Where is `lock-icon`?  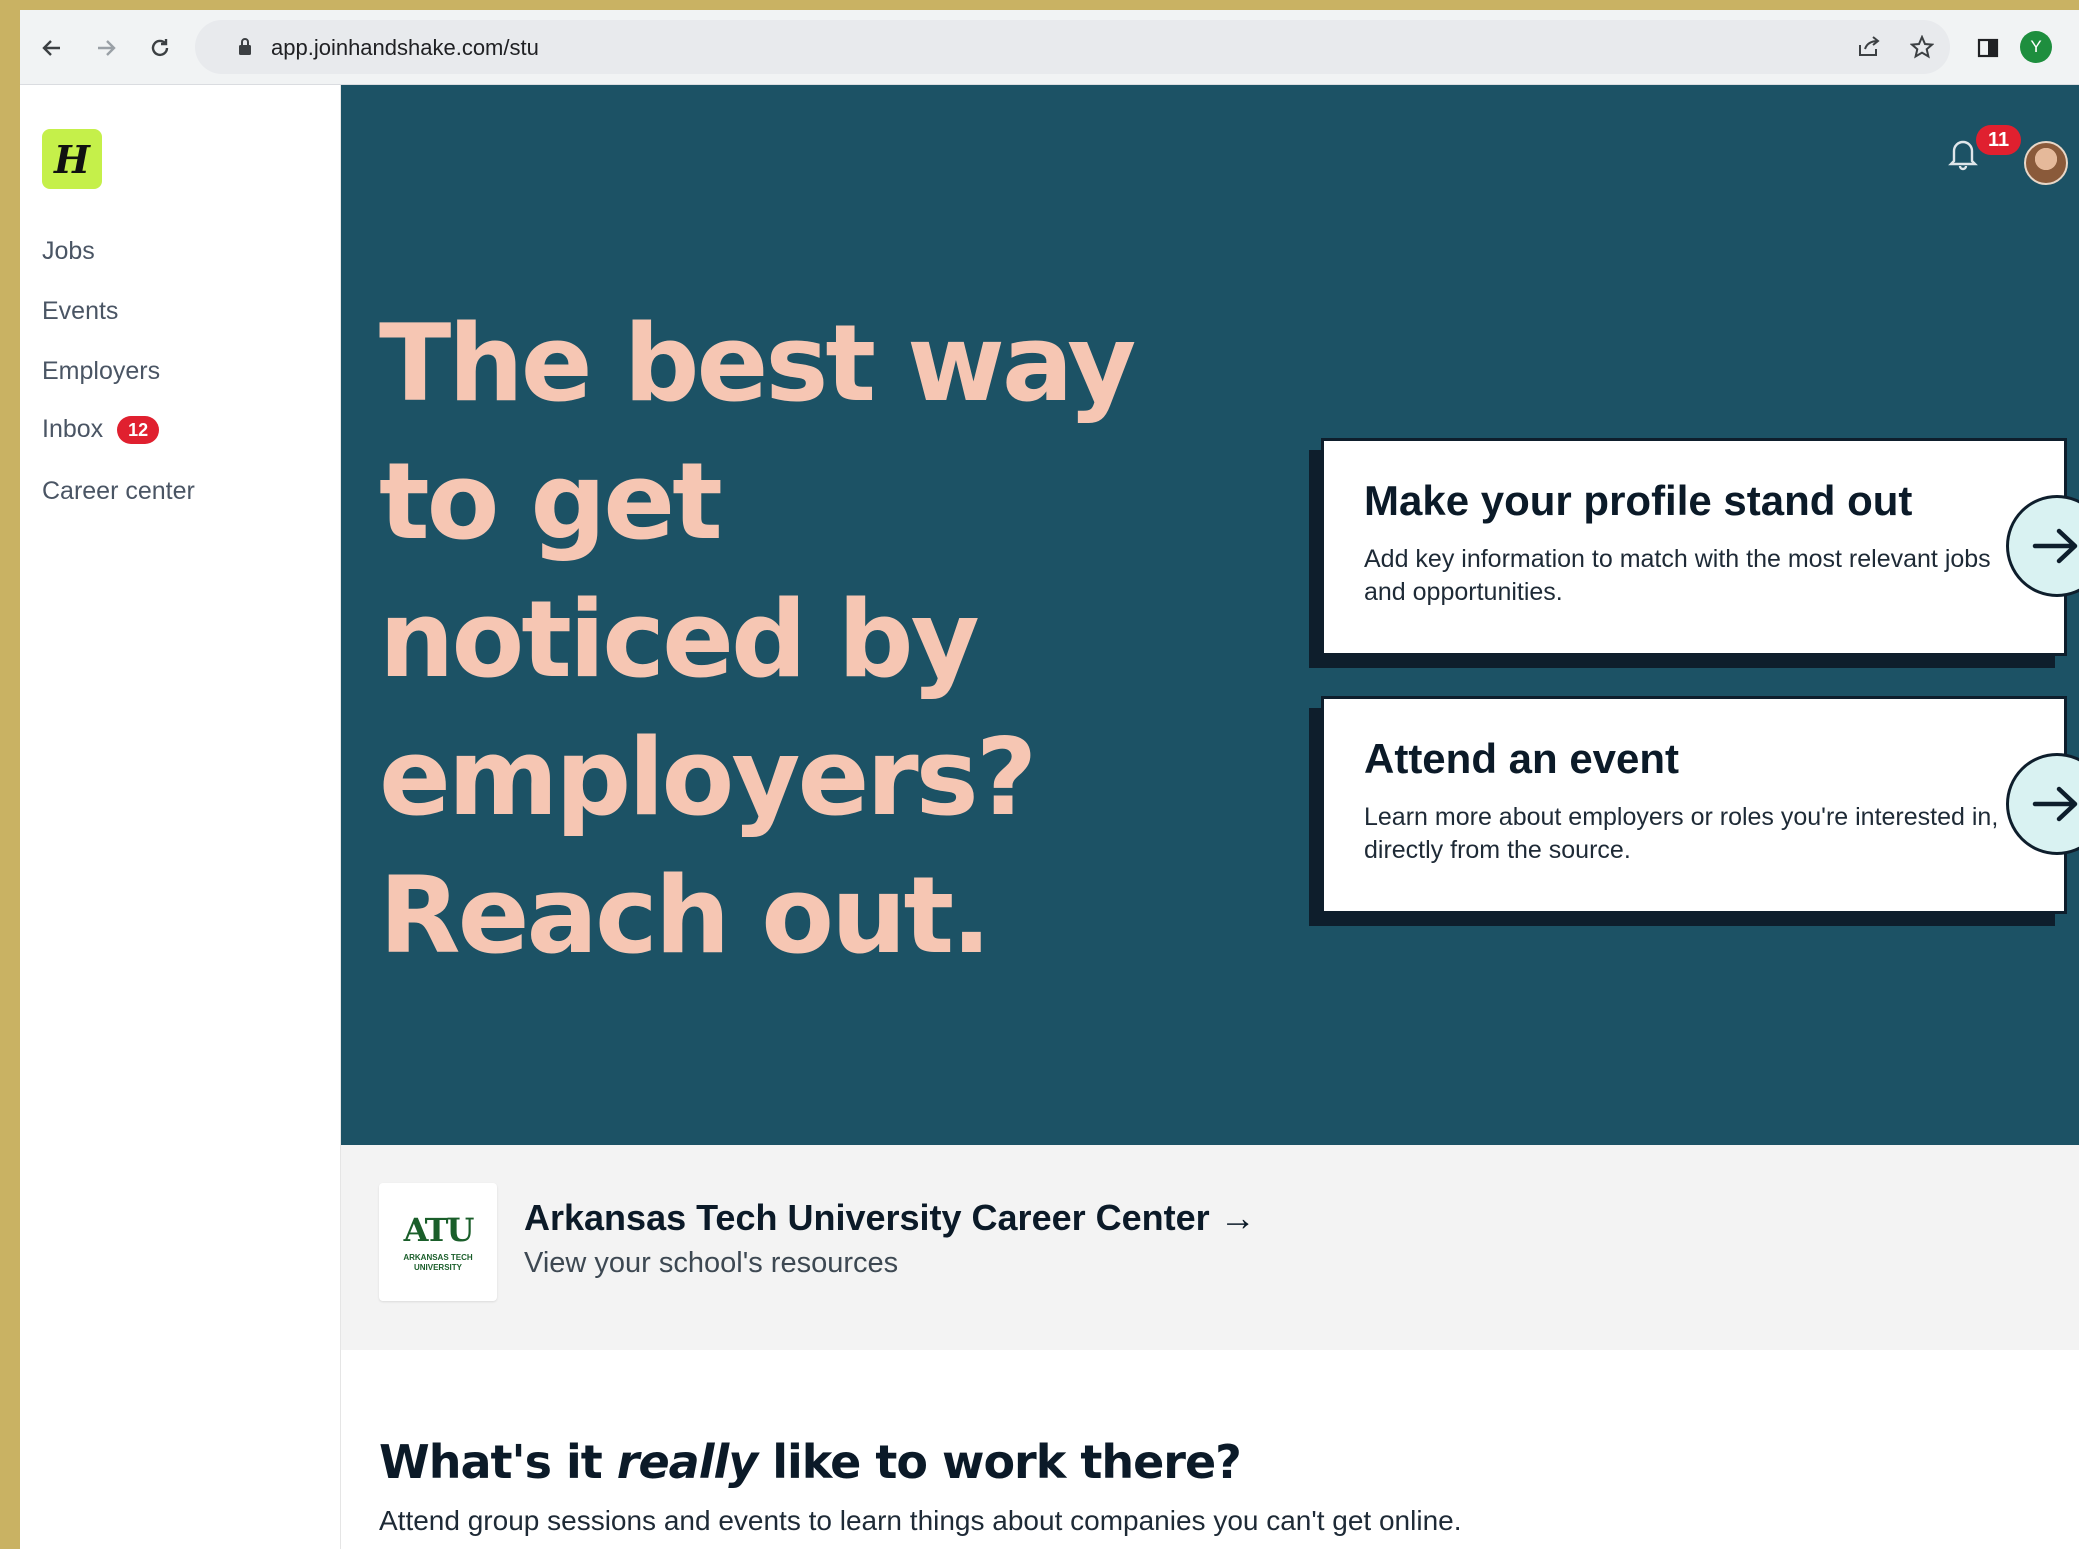
lock-icon is located at coordinates (245, 47).